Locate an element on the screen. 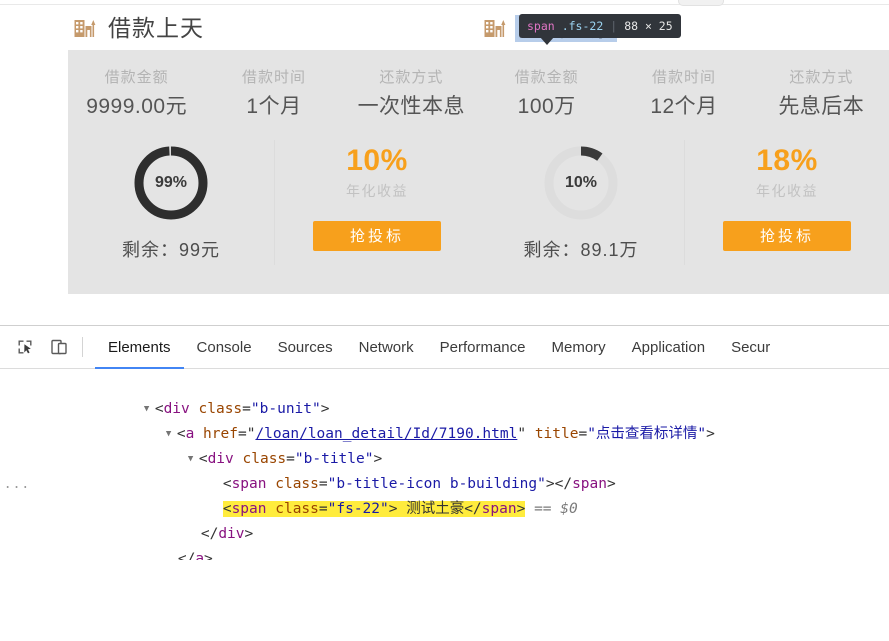 Image resolution: width=889 pixels, height=641 pixels. loan-meta-row: 借款金额 100万 借款时间 12个月 还款方式 先息后本 is located at coordinates (683, 94).